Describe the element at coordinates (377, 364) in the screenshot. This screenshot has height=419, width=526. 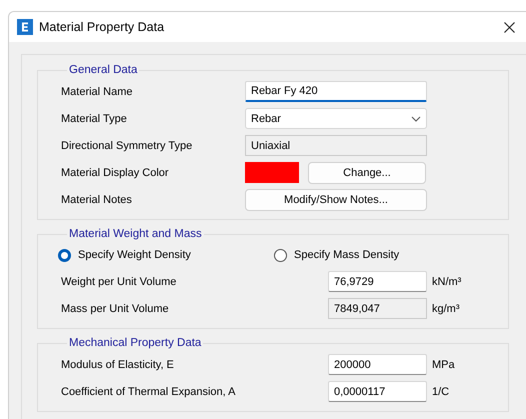
I see `text-field: 200000` at that location.